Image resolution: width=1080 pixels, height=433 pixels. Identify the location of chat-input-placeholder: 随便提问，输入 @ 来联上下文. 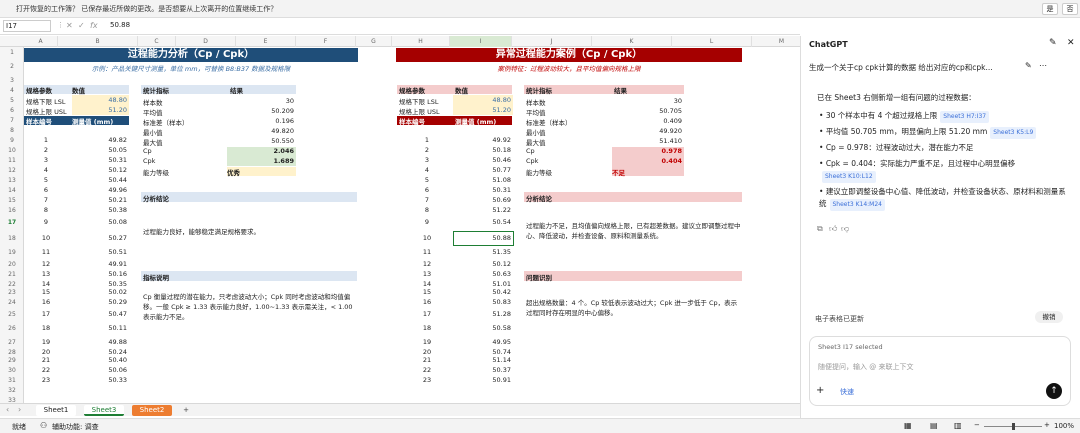
(865, 367).